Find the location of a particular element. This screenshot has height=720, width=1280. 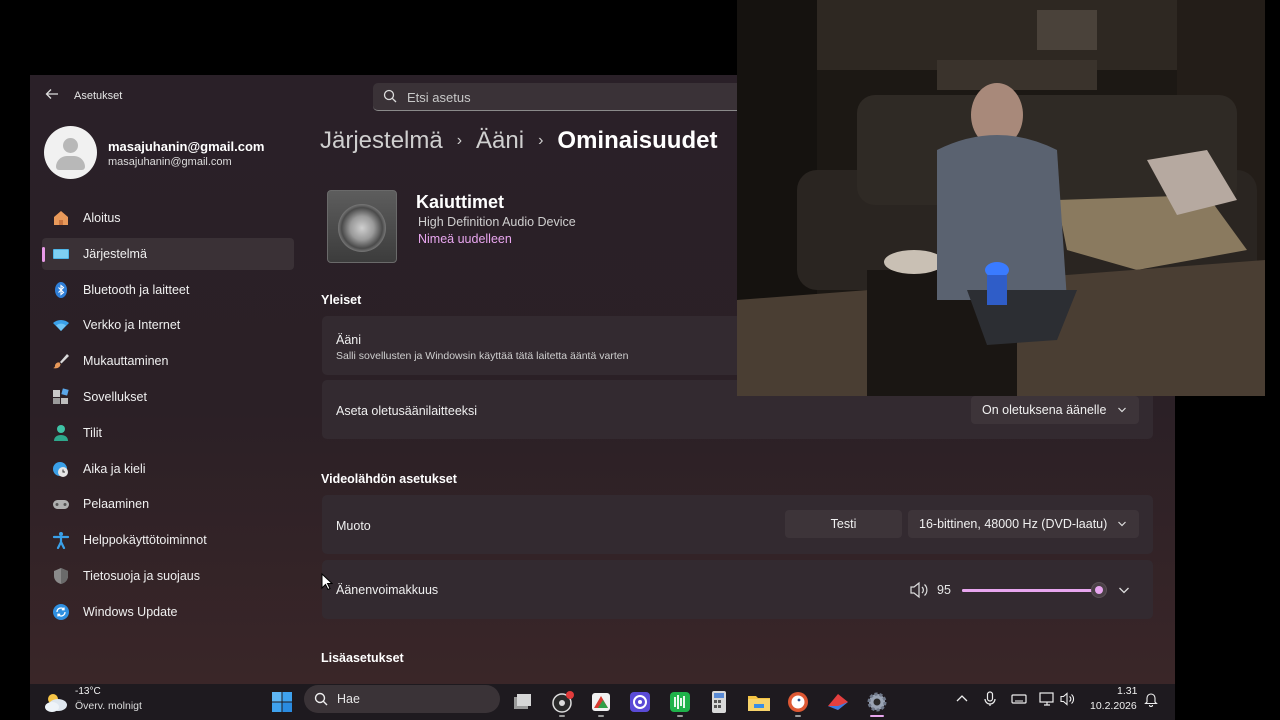

mail-app-icon is located at coordinates (838, 702).